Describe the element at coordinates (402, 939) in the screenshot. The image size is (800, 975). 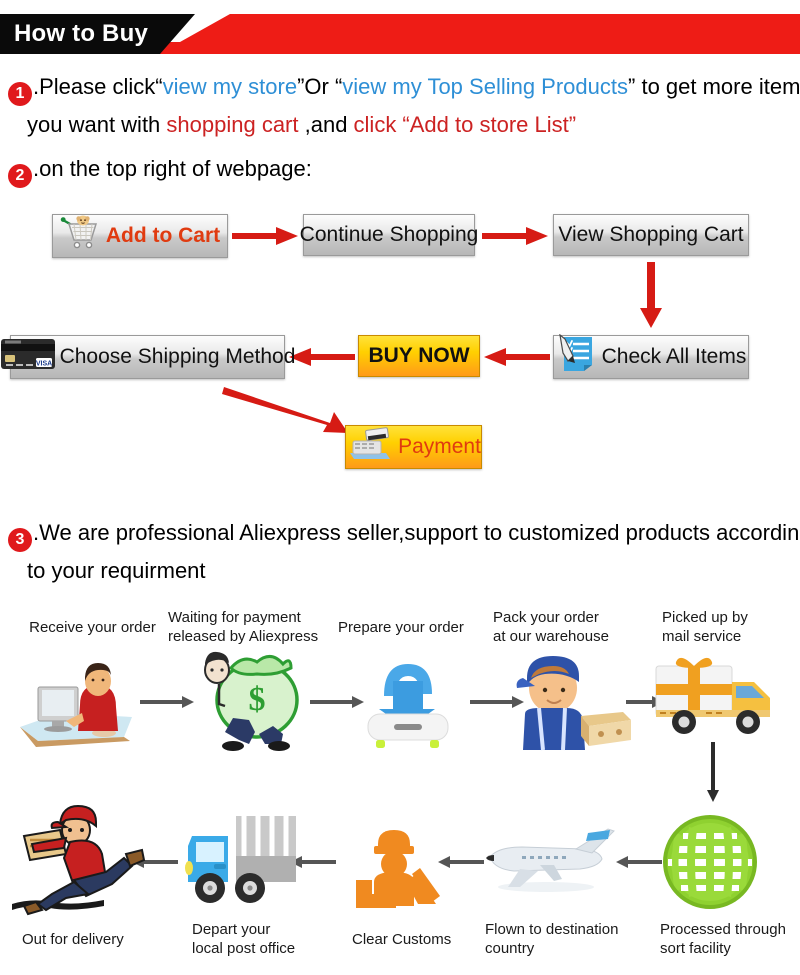
I see `track-label-clear-customs: Clear Customs` at that location.